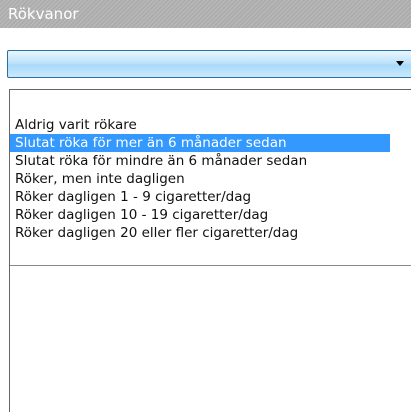 This screenshot has height=412, width=411. What do you see at coordinates (205, 14) in the screenshot?
I see `section-header: Rökvanor` at bounding box center [205, 14].